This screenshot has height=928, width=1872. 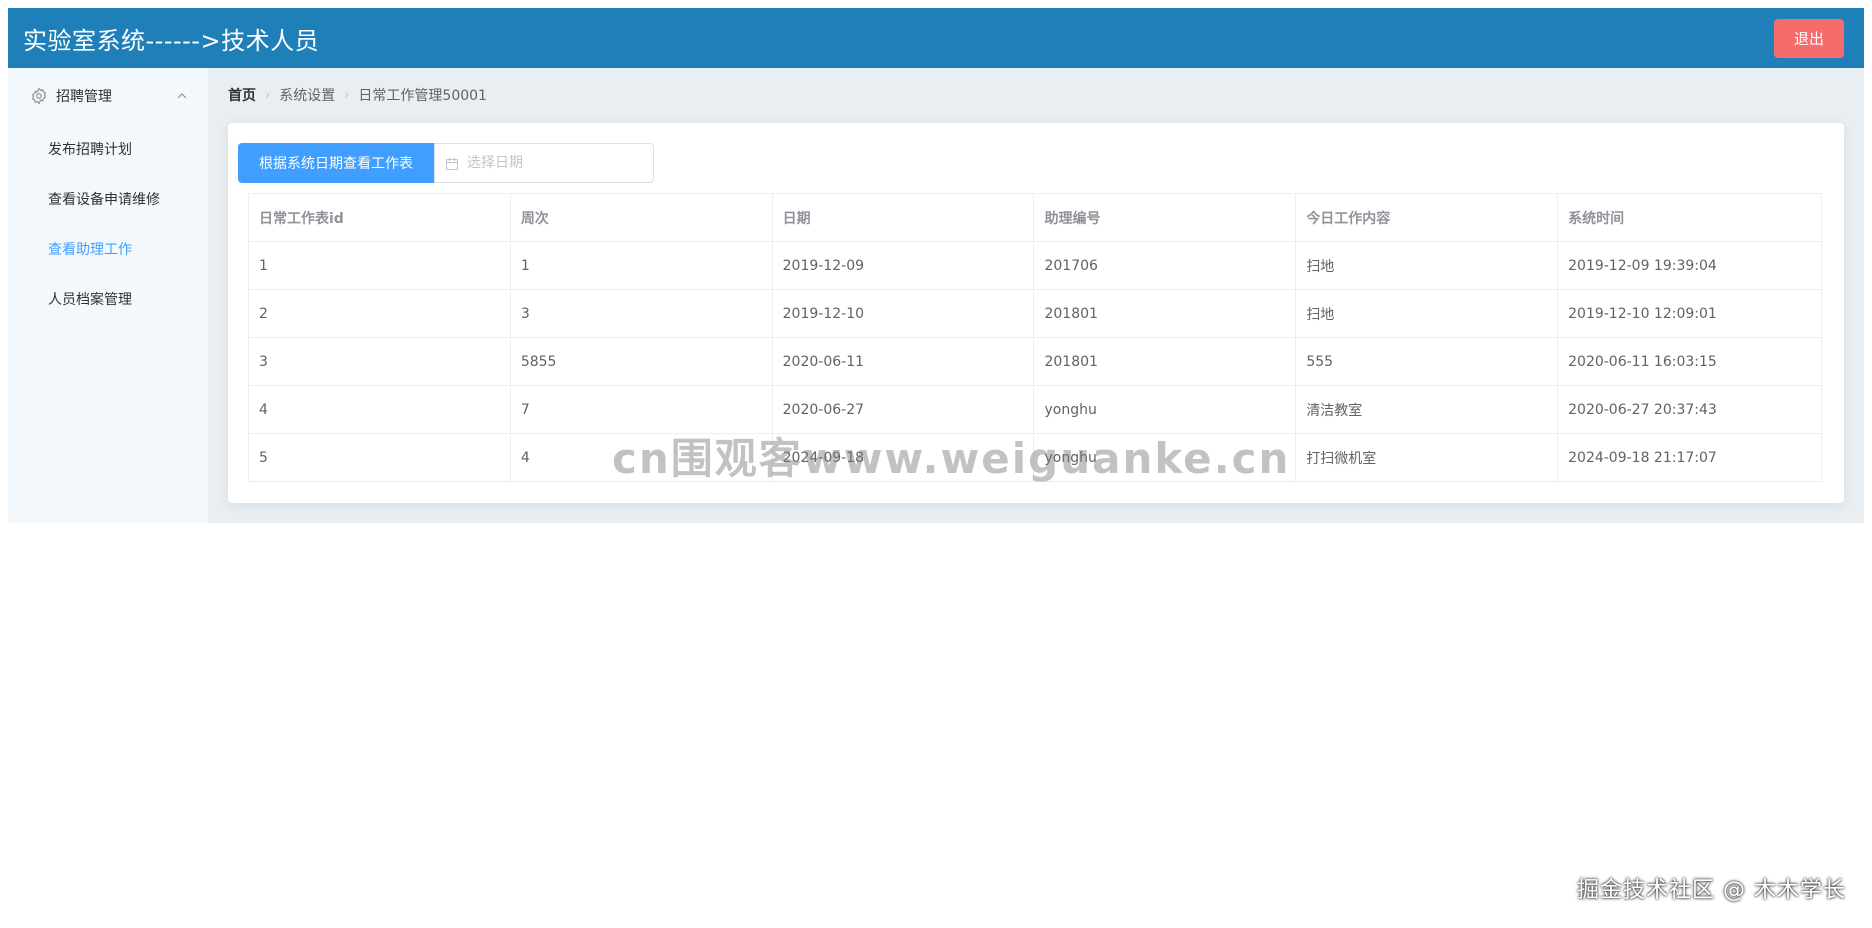 What do you see at coordinates (307, 96) in the screenshot?
I see `breadcrumb-system-settings: 系统设置` at bounding box center [307, 96].